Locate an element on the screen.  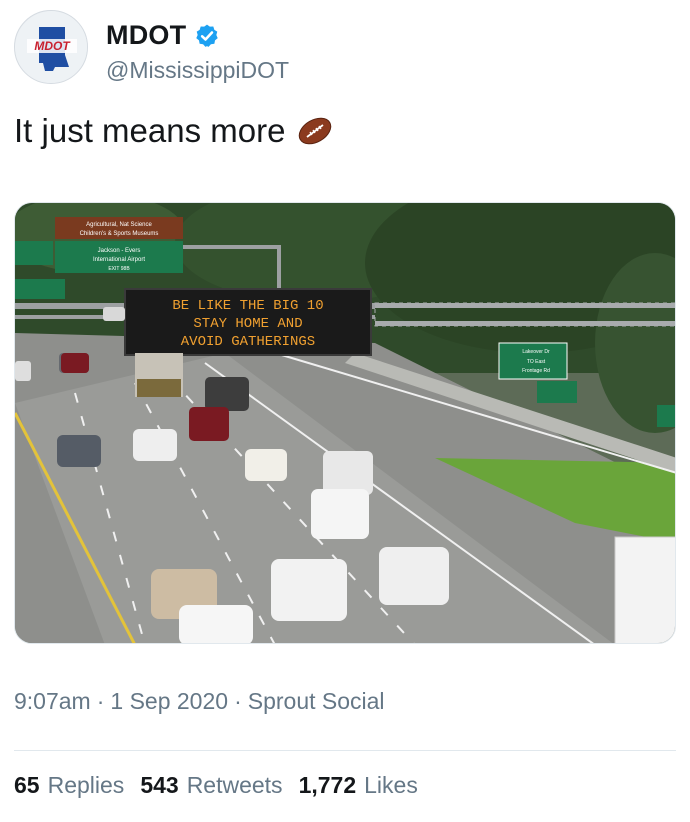
avatar-text: MDOT is located at coordinates (52, 46).